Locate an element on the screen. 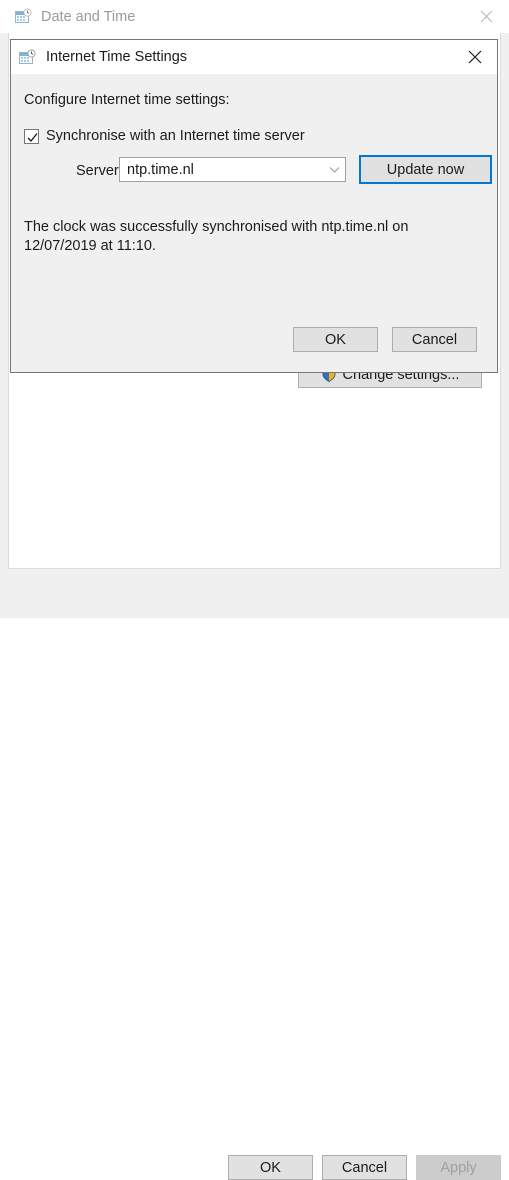 The image size is (509, 1180). dialog-title: Internet Time Settings is located at coordinates (117, 57).